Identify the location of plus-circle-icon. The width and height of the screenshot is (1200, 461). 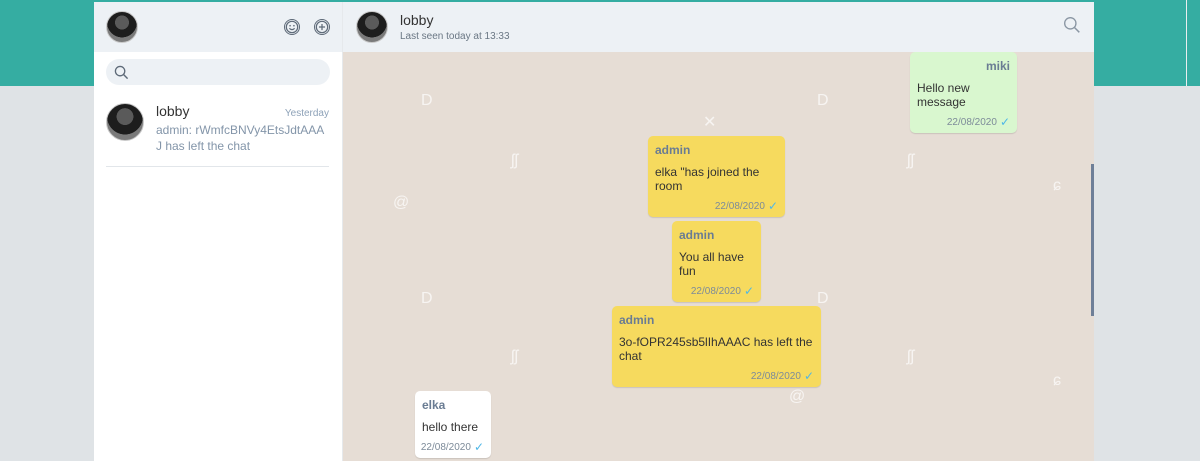
(322, 27).